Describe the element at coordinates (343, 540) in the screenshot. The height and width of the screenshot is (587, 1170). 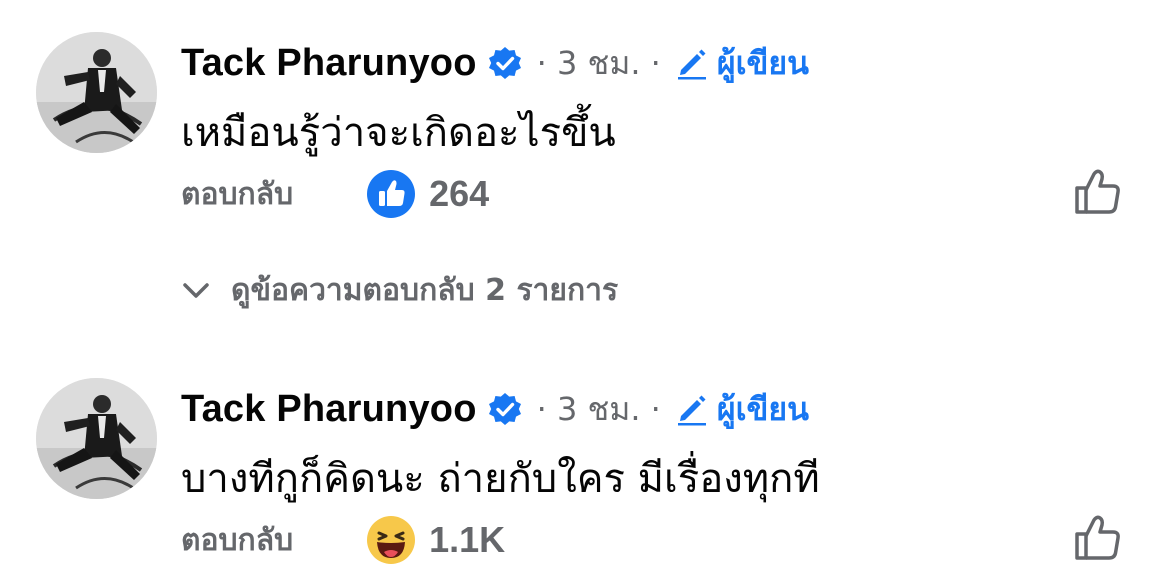
I see `comment-actions: ตอบกลับ 1.1K` at that location.